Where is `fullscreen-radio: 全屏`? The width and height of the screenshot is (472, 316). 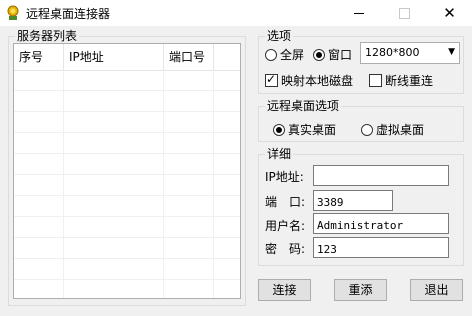
fullscreen-radio: 全屏 is located at coordinates (284, 54).